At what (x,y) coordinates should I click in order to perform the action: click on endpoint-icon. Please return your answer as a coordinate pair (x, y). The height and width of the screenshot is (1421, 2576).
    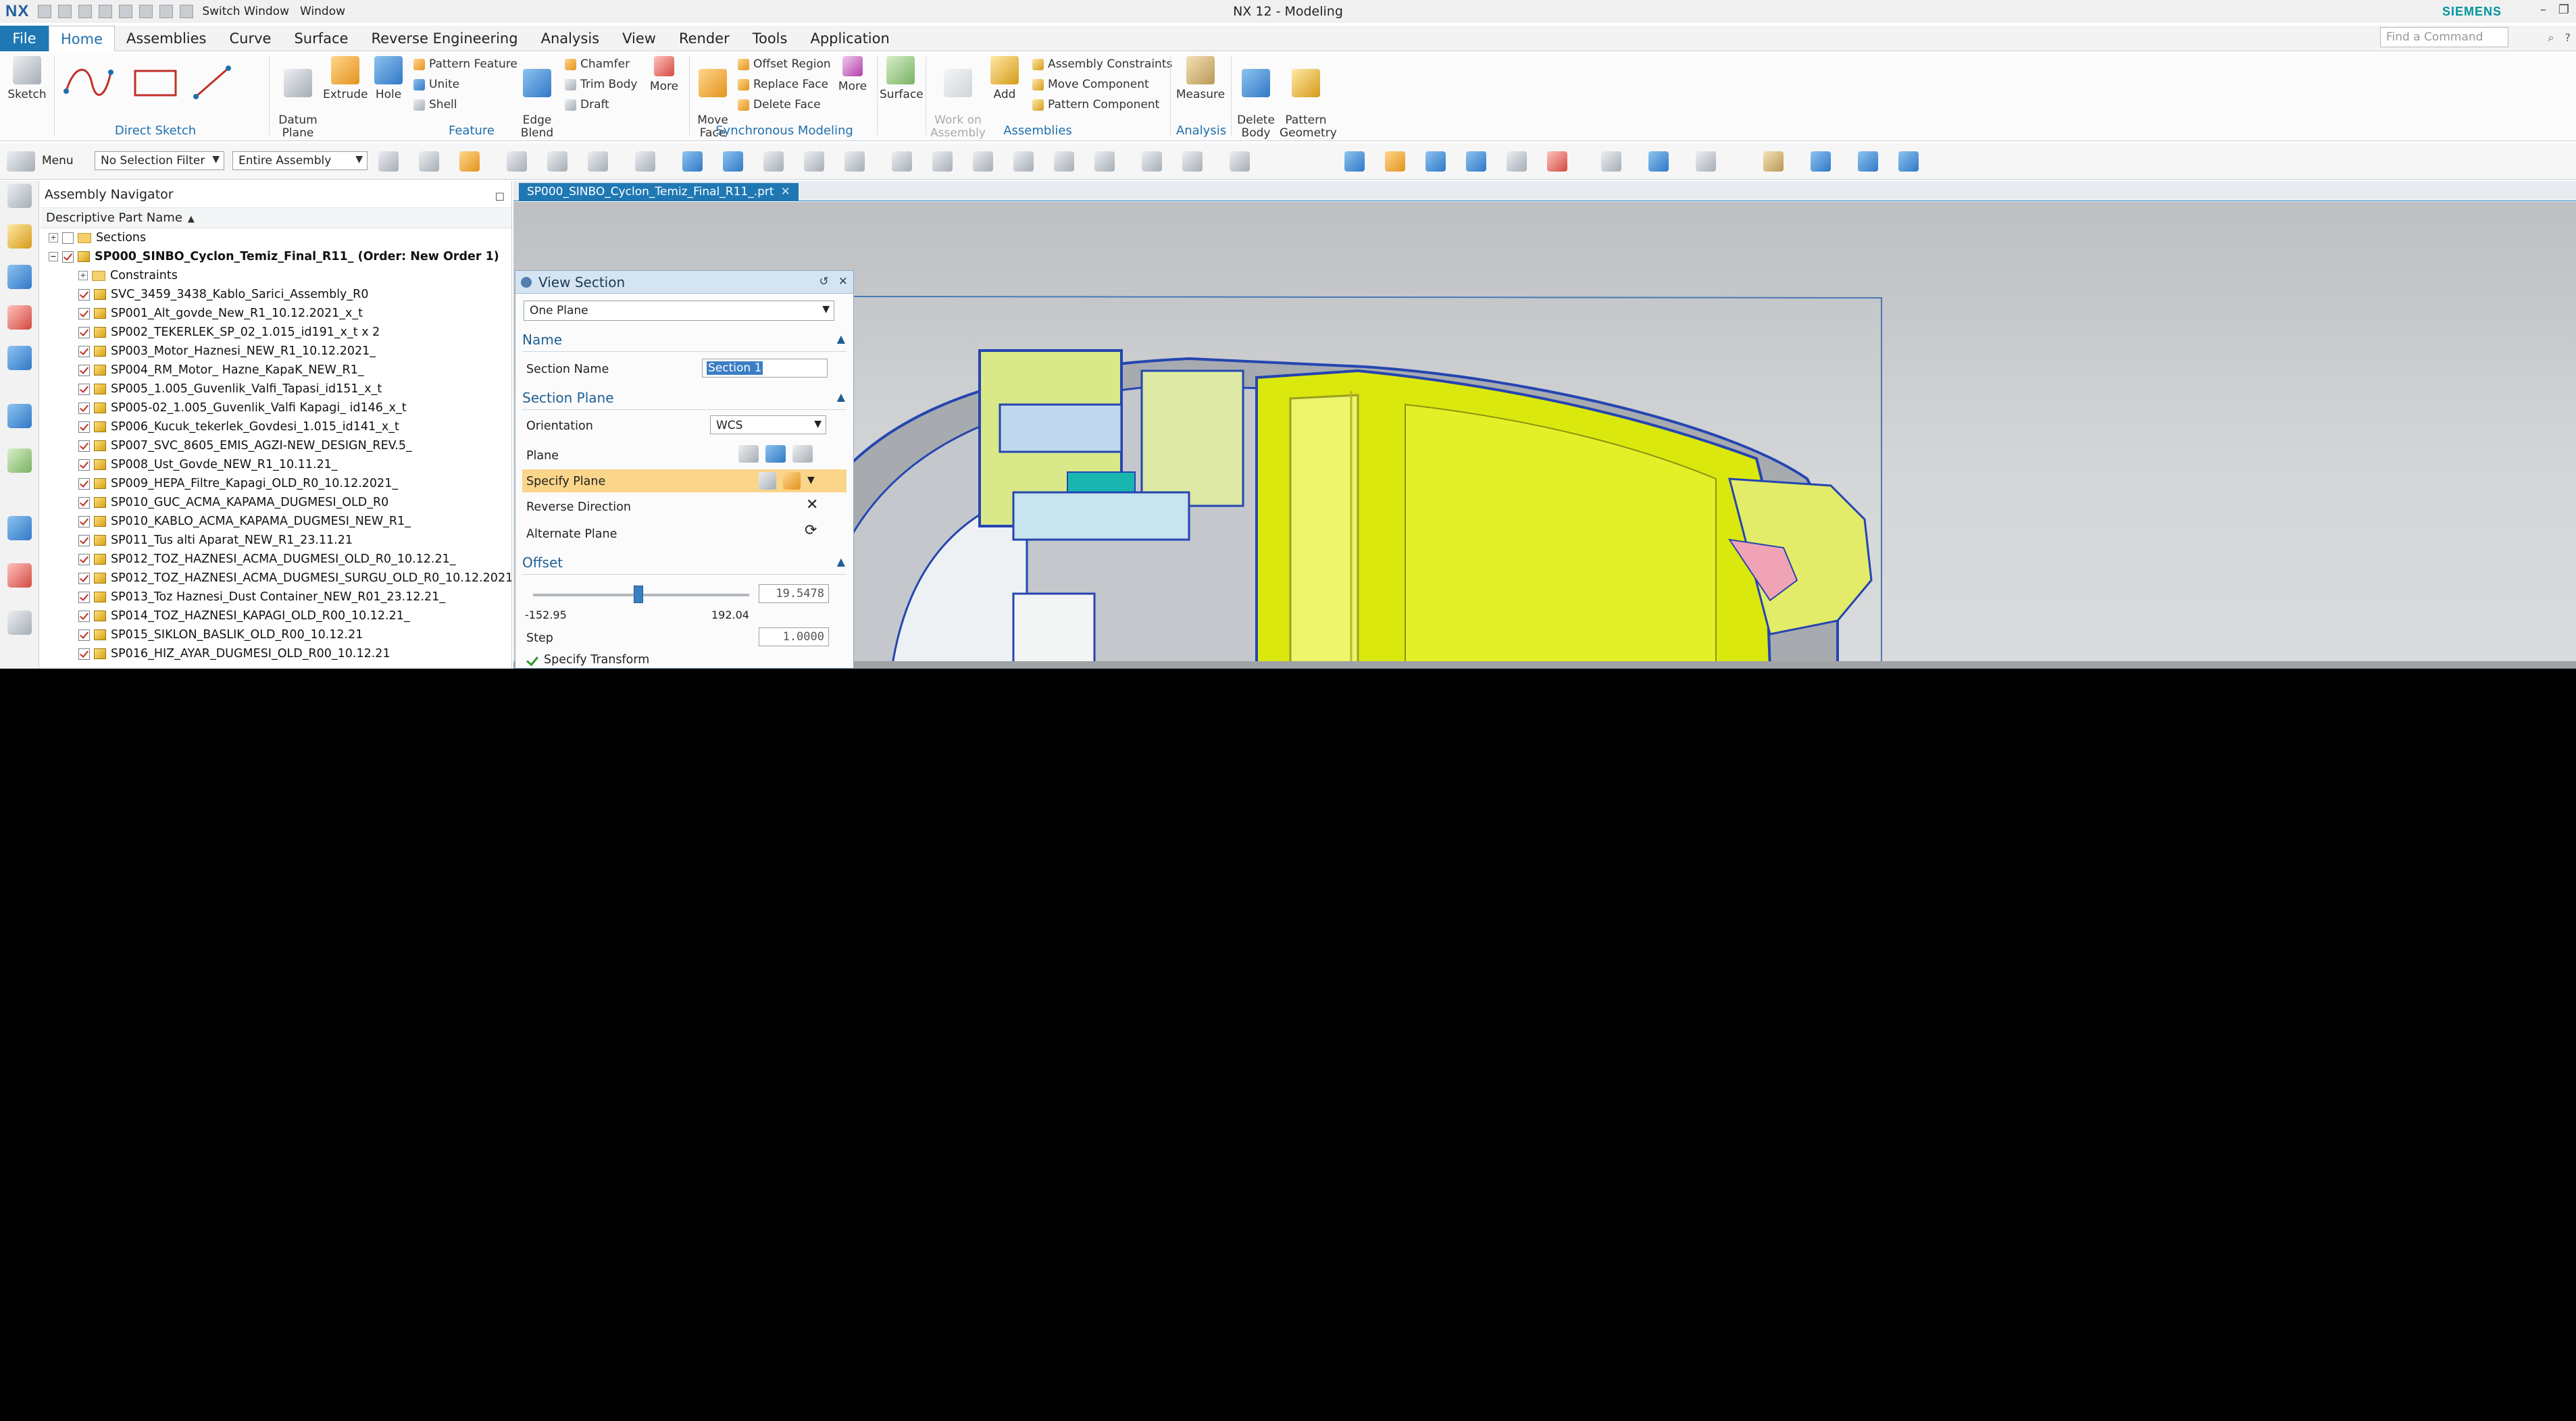
    Looking at the image, I should click on (814, 161).